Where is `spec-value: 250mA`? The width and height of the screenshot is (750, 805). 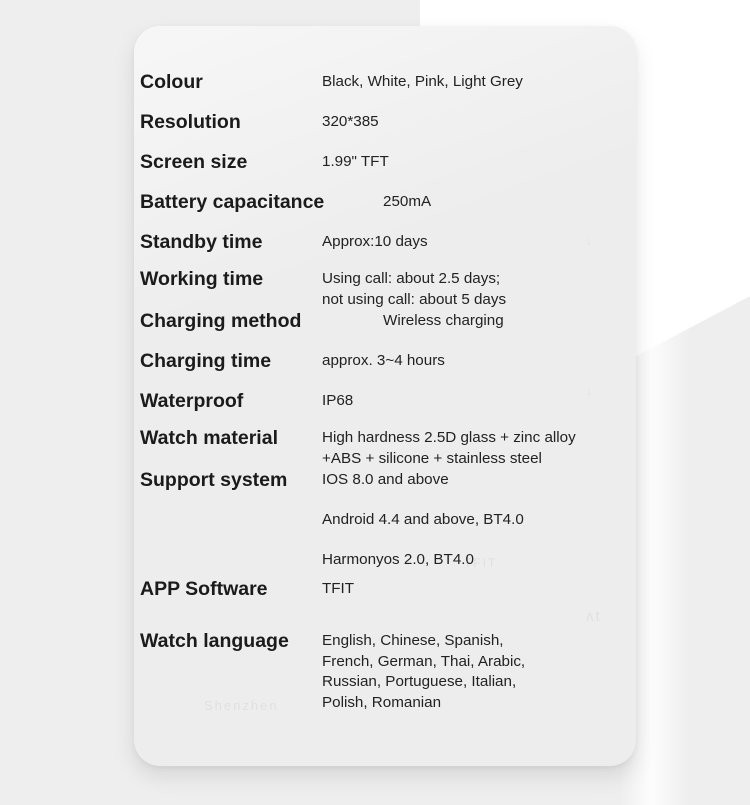 spec-value: 250mA is located at coordinates (407, 201).